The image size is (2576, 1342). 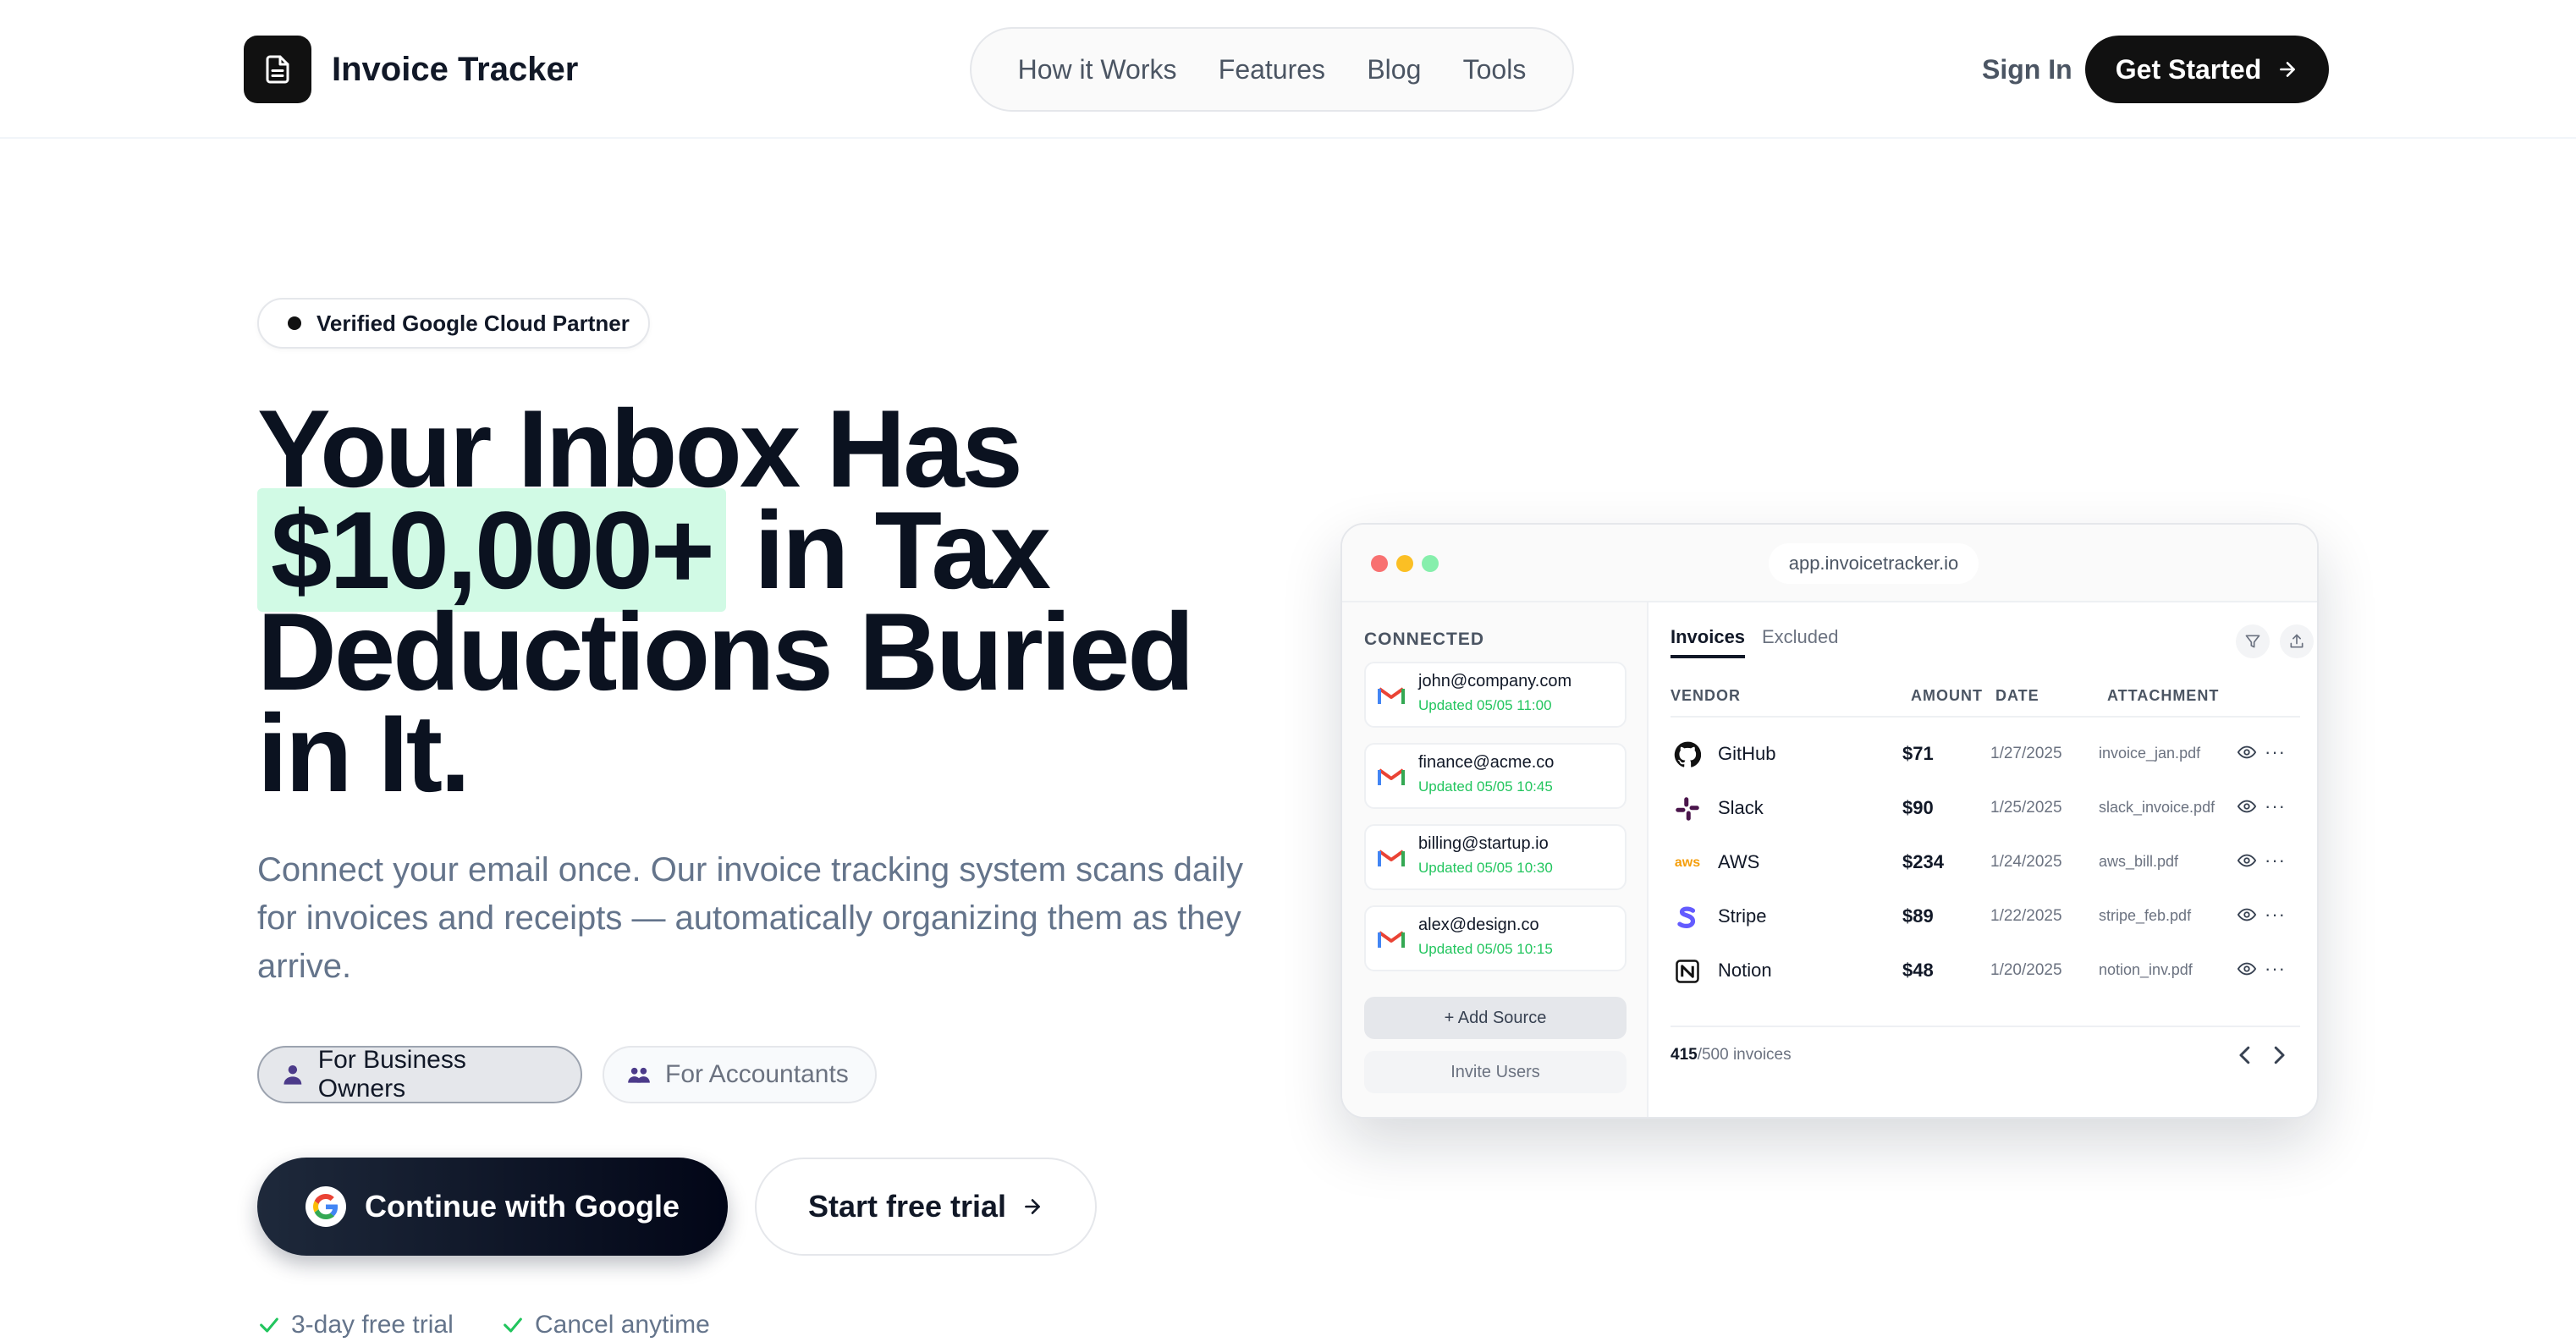 What do you see at coordinates (2279, 1055) in the screenshot?
I see `chevron-right-icon` at bounding box center [2279, 1055].